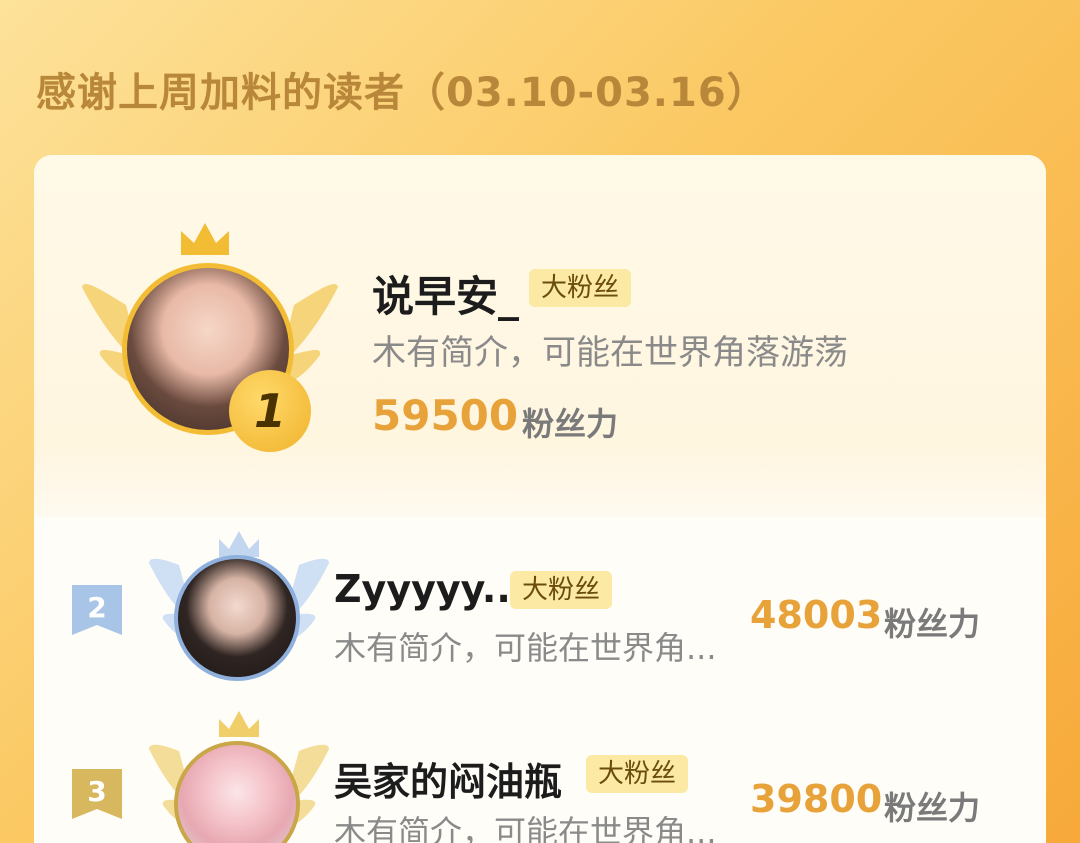 The image size is (1080, 843). Describe the element at coordinates (97, 791) in the screenshot. I see `rank-number-3: 3` at that location.